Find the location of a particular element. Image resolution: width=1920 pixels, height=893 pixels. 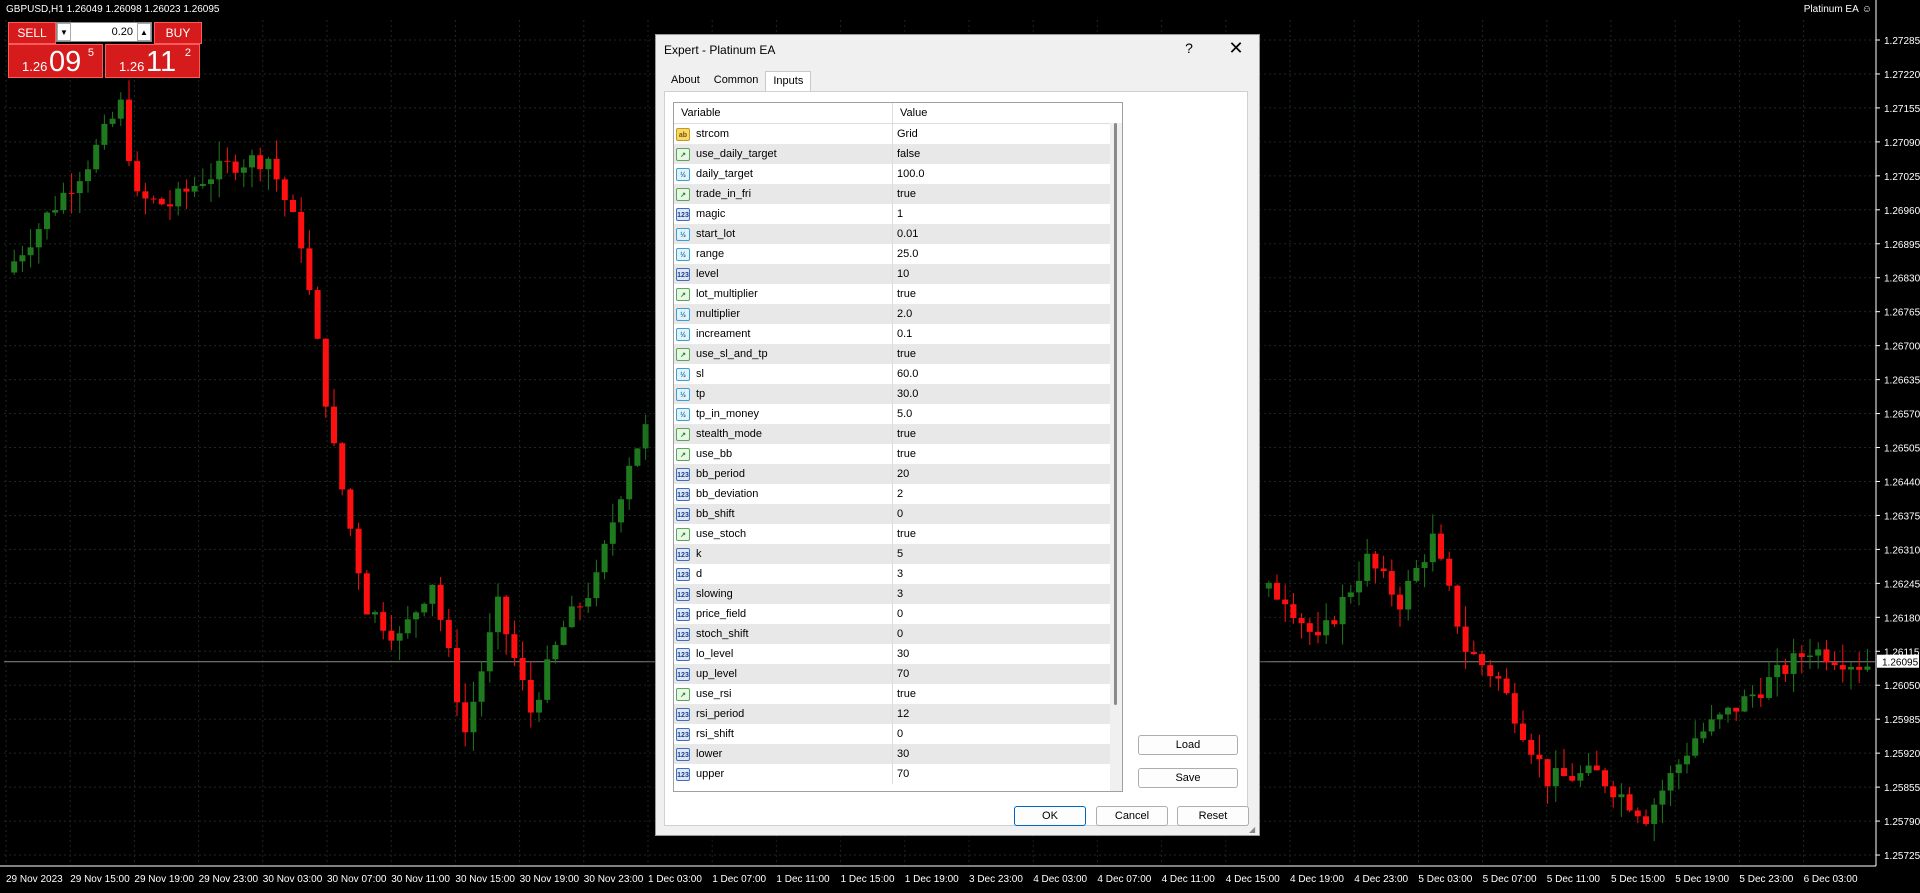

param-variable-cell: 123 magic is located at coordinates (783, 214).